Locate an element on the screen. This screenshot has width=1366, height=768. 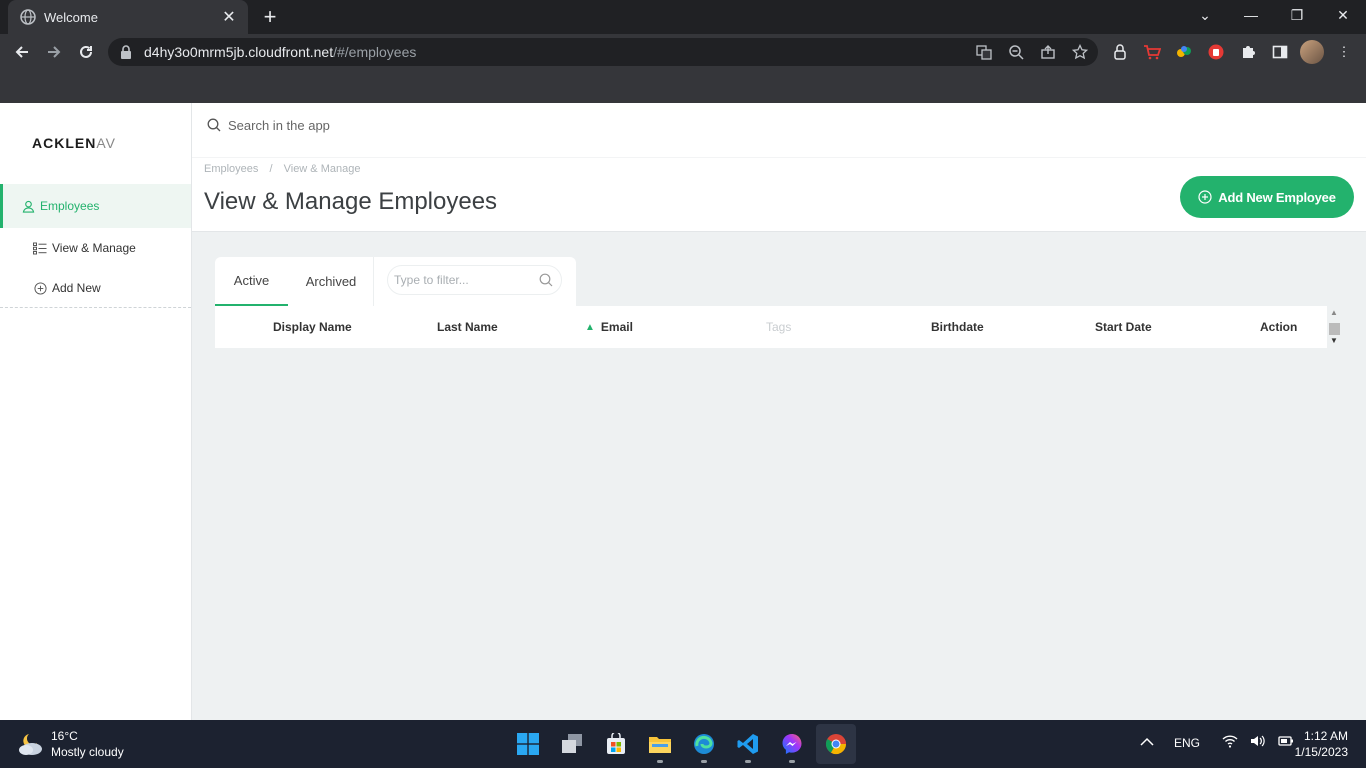
close-window-button: ✕ is located at coordinates (1343, 15).